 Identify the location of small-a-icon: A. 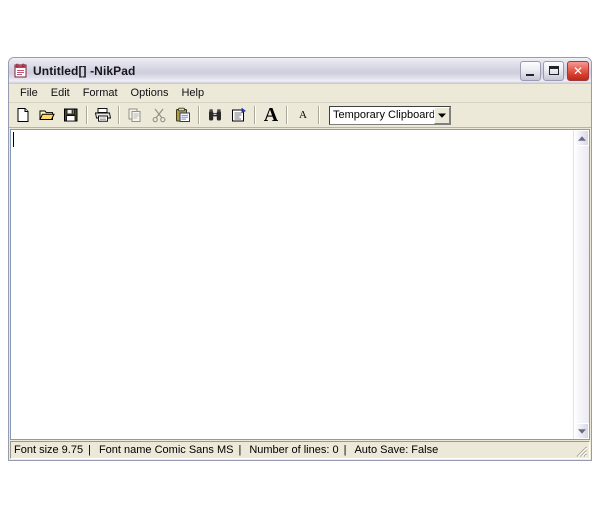
(303, 114).